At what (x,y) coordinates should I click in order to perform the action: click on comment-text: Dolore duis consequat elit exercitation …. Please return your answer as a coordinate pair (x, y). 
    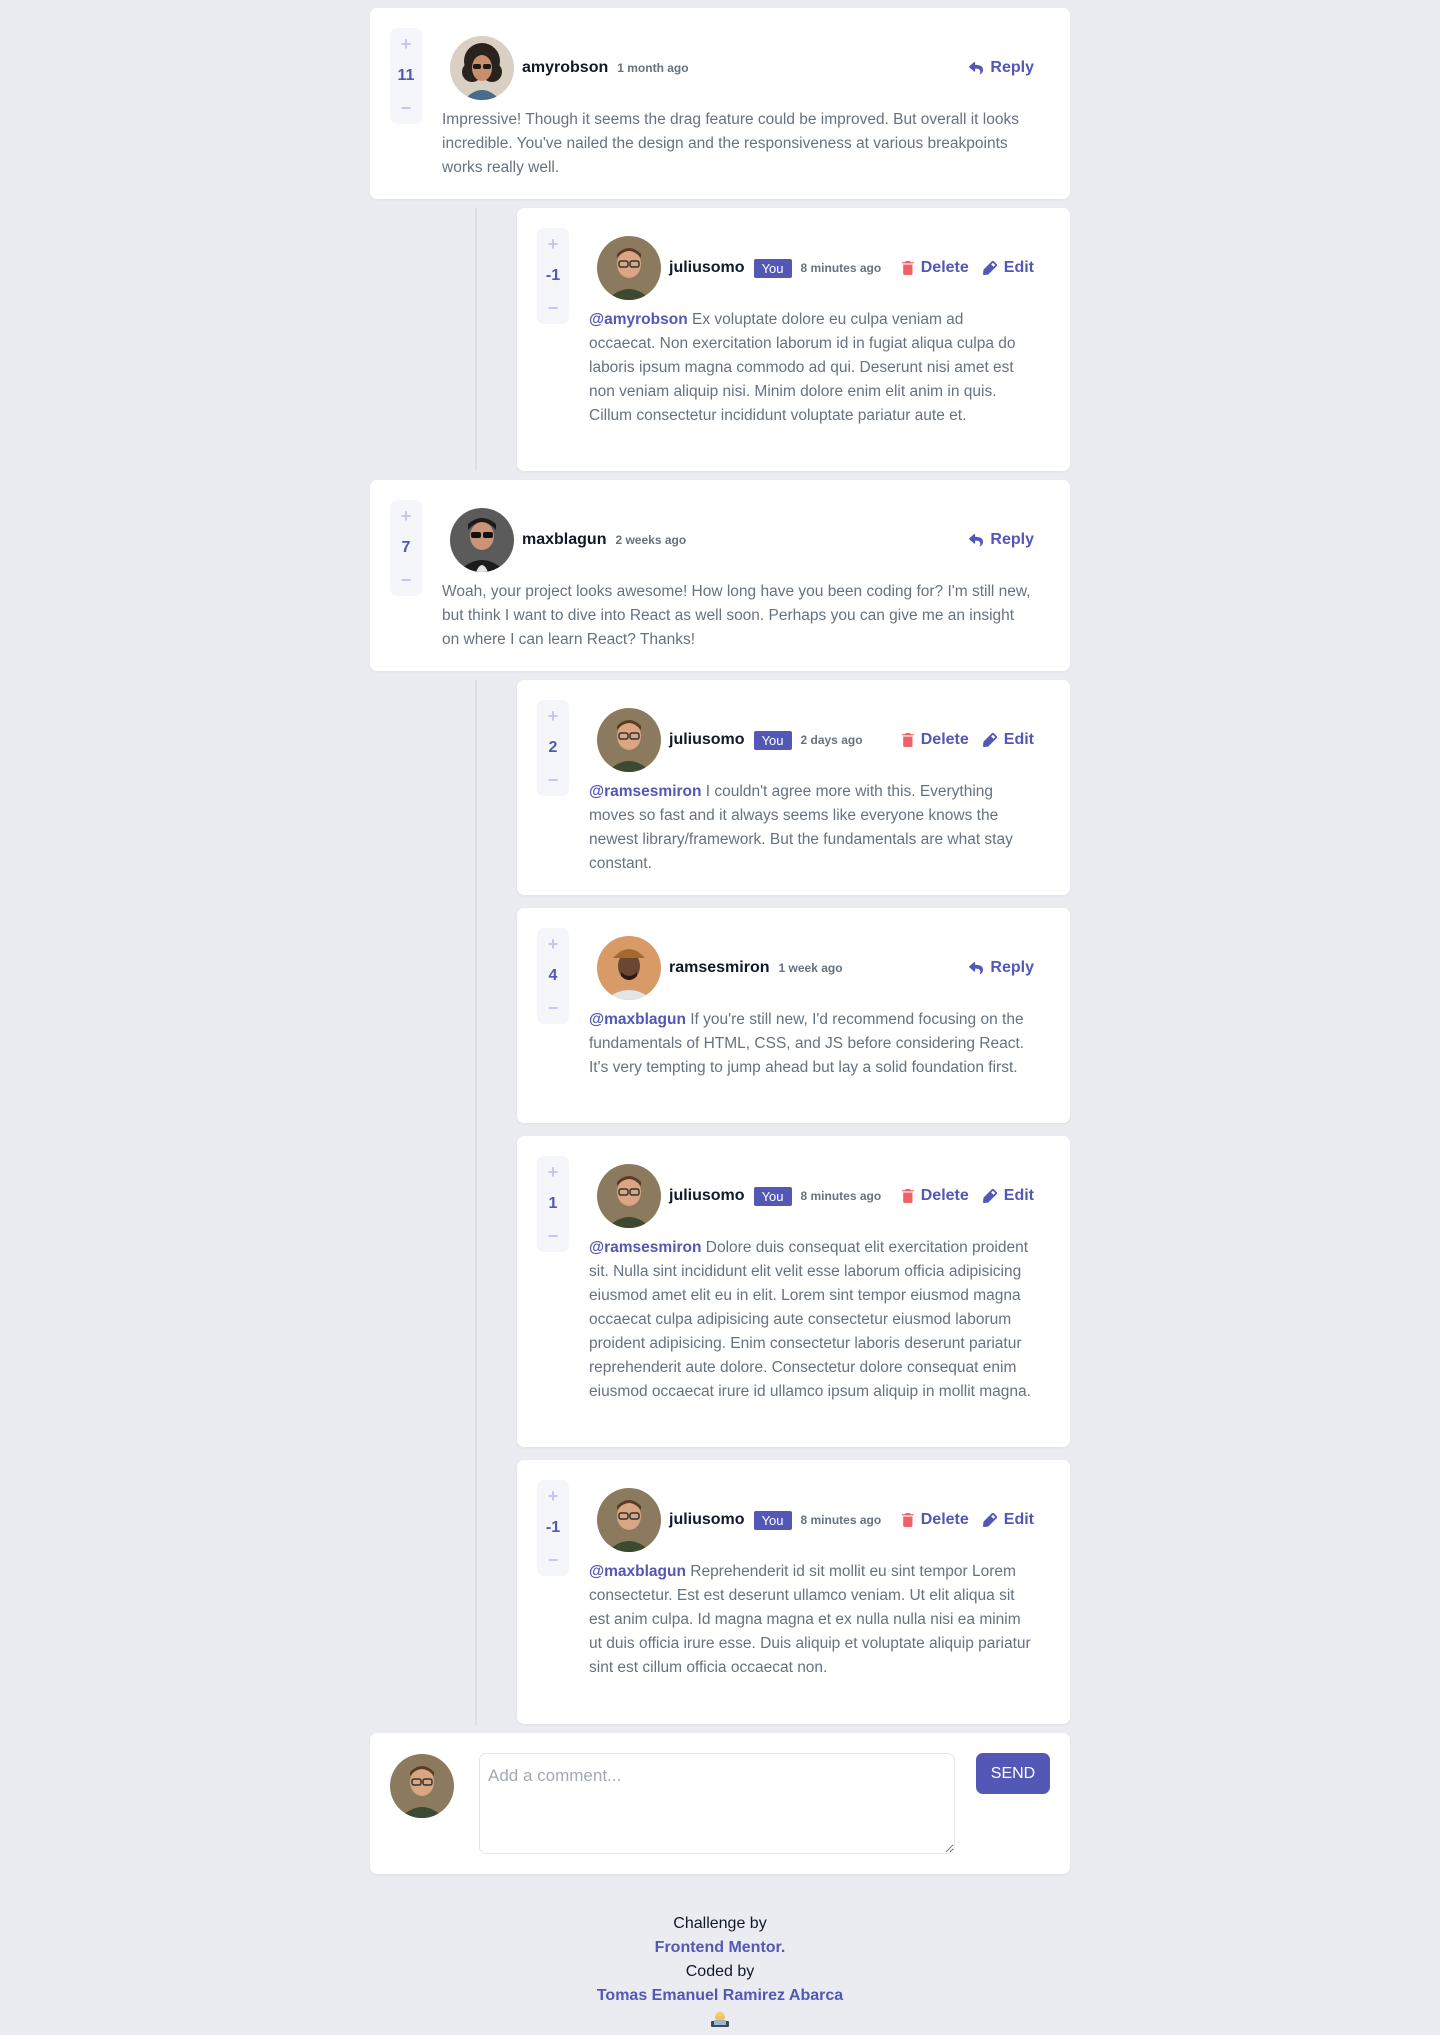
    Looking at the image, I should click on (810, 1319).